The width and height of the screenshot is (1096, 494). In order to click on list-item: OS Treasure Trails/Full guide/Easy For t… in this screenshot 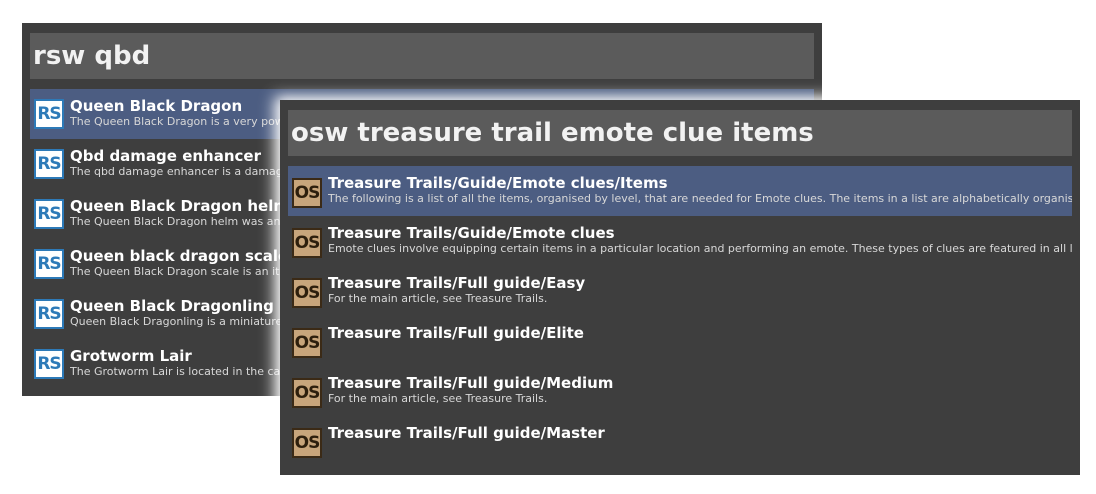, I will do `click(680, 291)`.